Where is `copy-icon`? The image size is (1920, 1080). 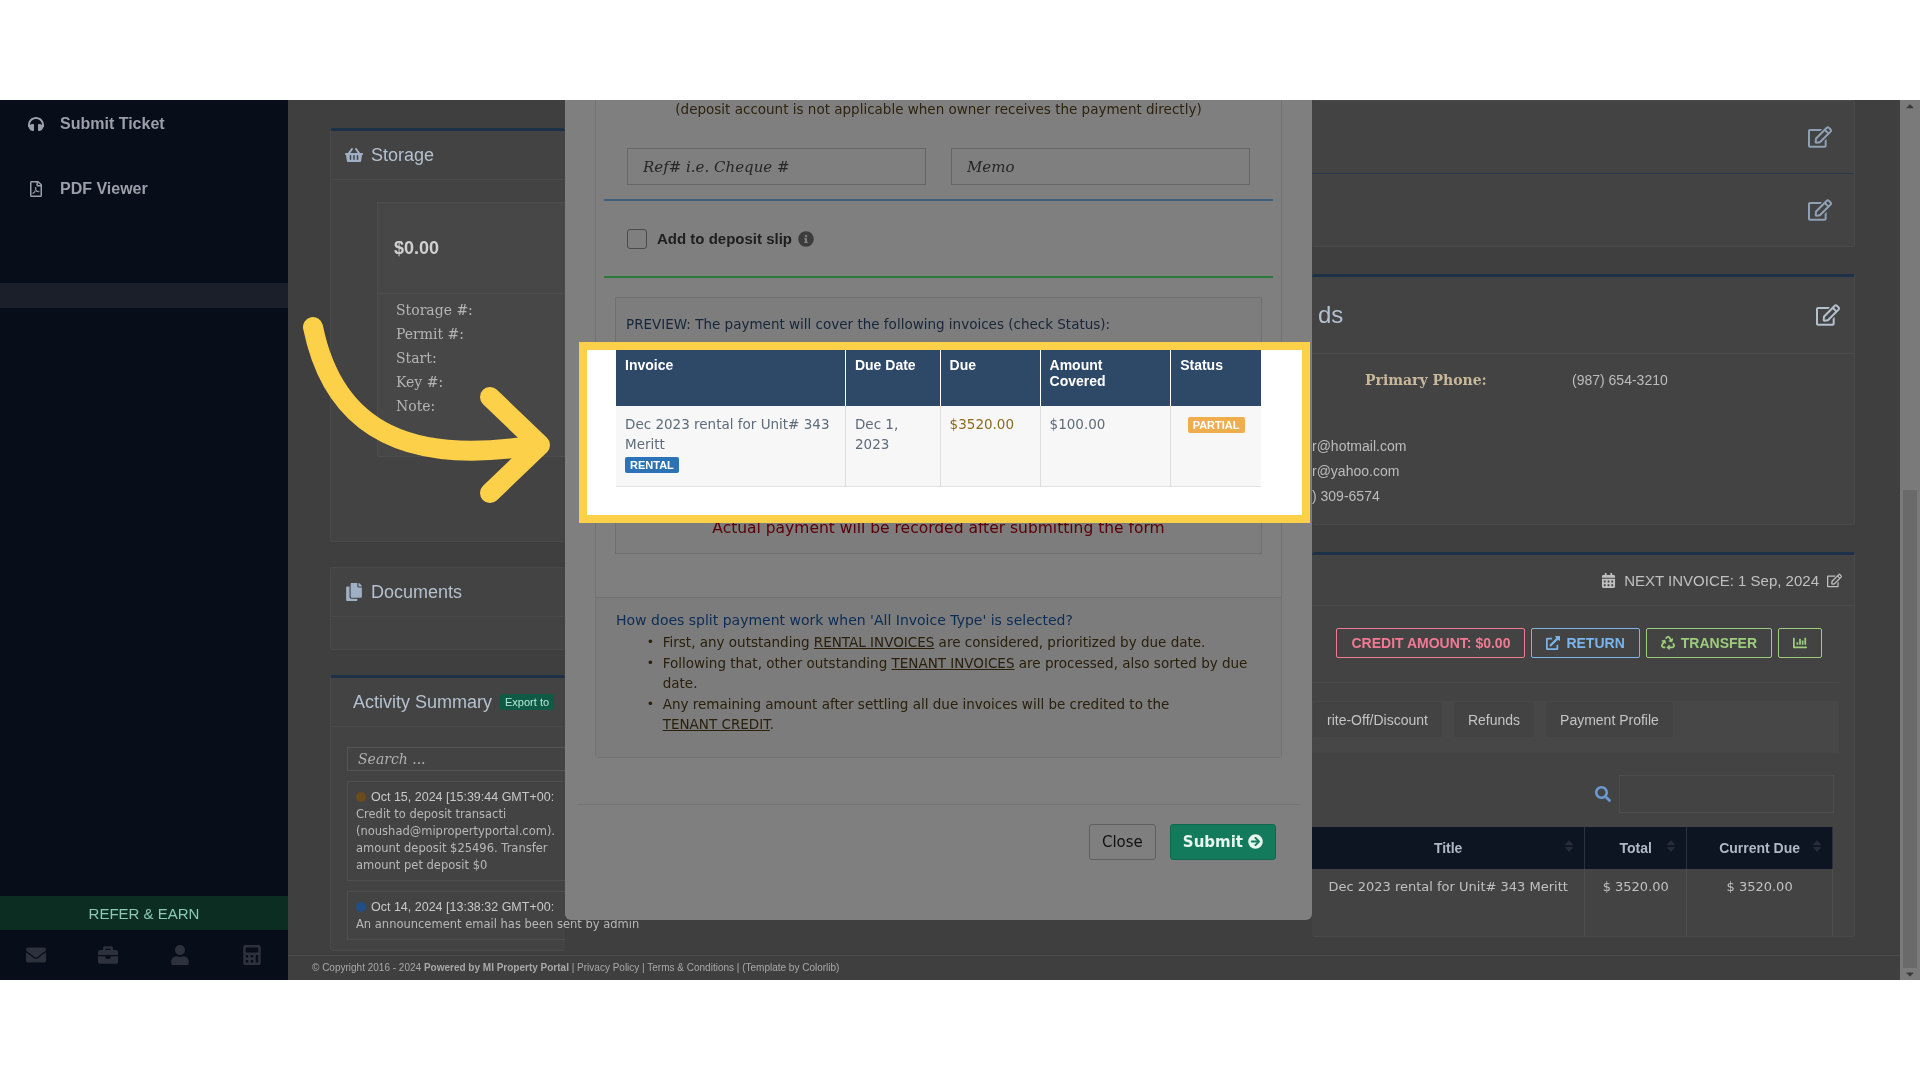
copy-icon is located at coordinates (354, 592).